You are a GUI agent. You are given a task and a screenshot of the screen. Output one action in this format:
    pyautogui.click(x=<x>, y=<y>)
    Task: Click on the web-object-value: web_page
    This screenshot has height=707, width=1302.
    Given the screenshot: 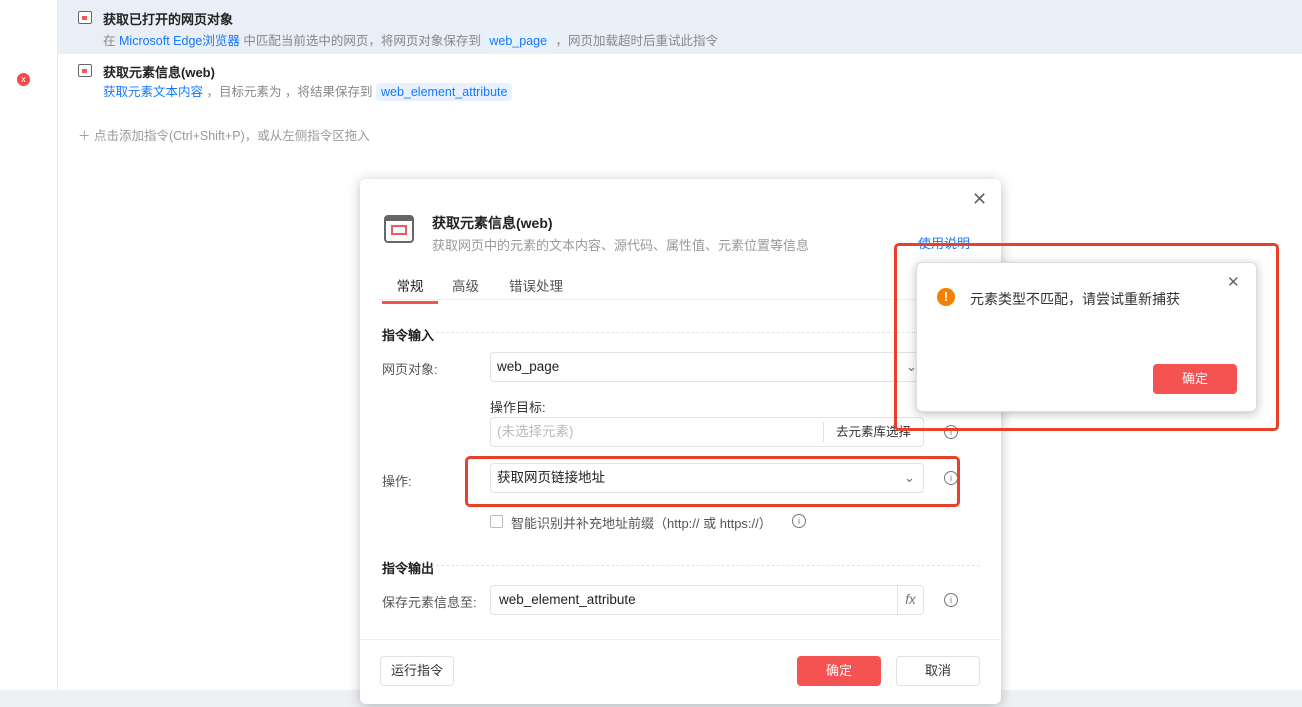 What is the action you would take?
    pyautogui.click(x=528, y=366)
    